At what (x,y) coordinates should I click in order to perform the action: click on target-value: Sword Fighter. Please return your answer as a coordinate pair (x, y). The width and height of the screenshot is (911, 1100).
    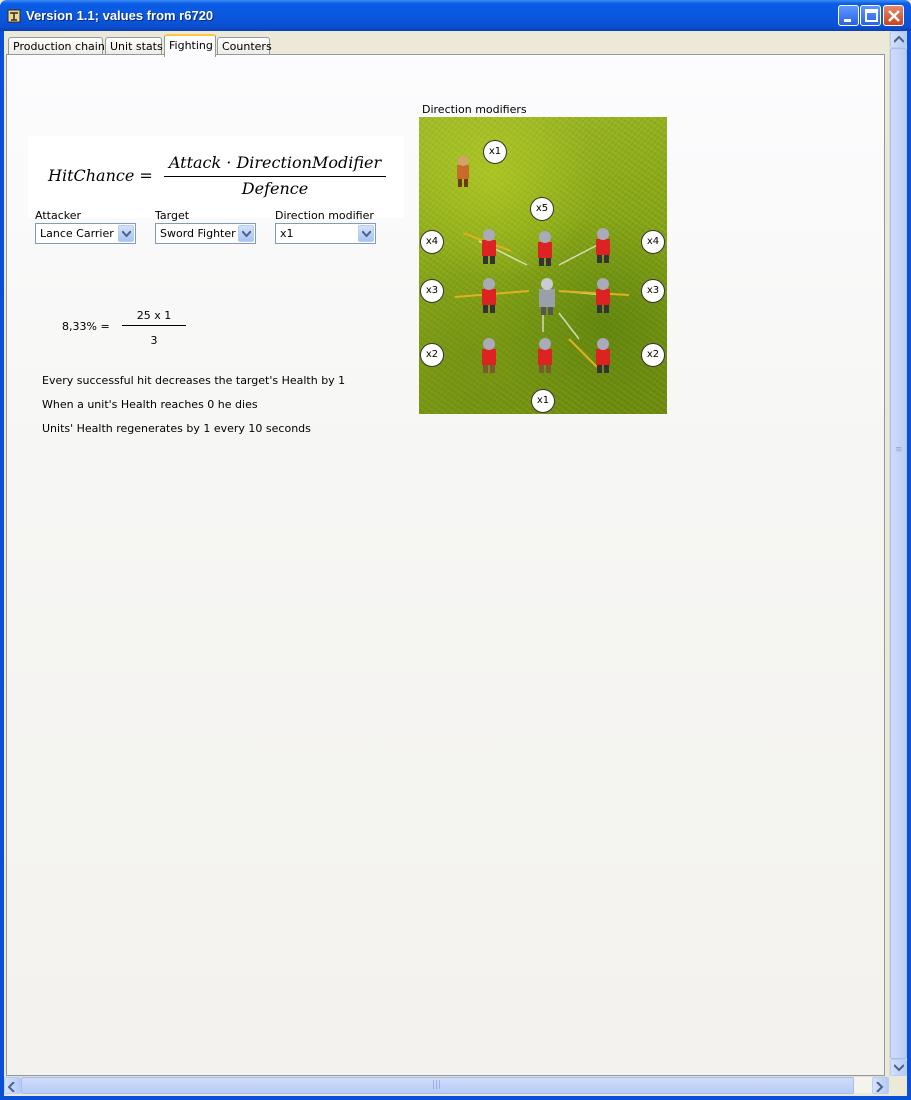
    Looking at the image, I should click on (198, 233).